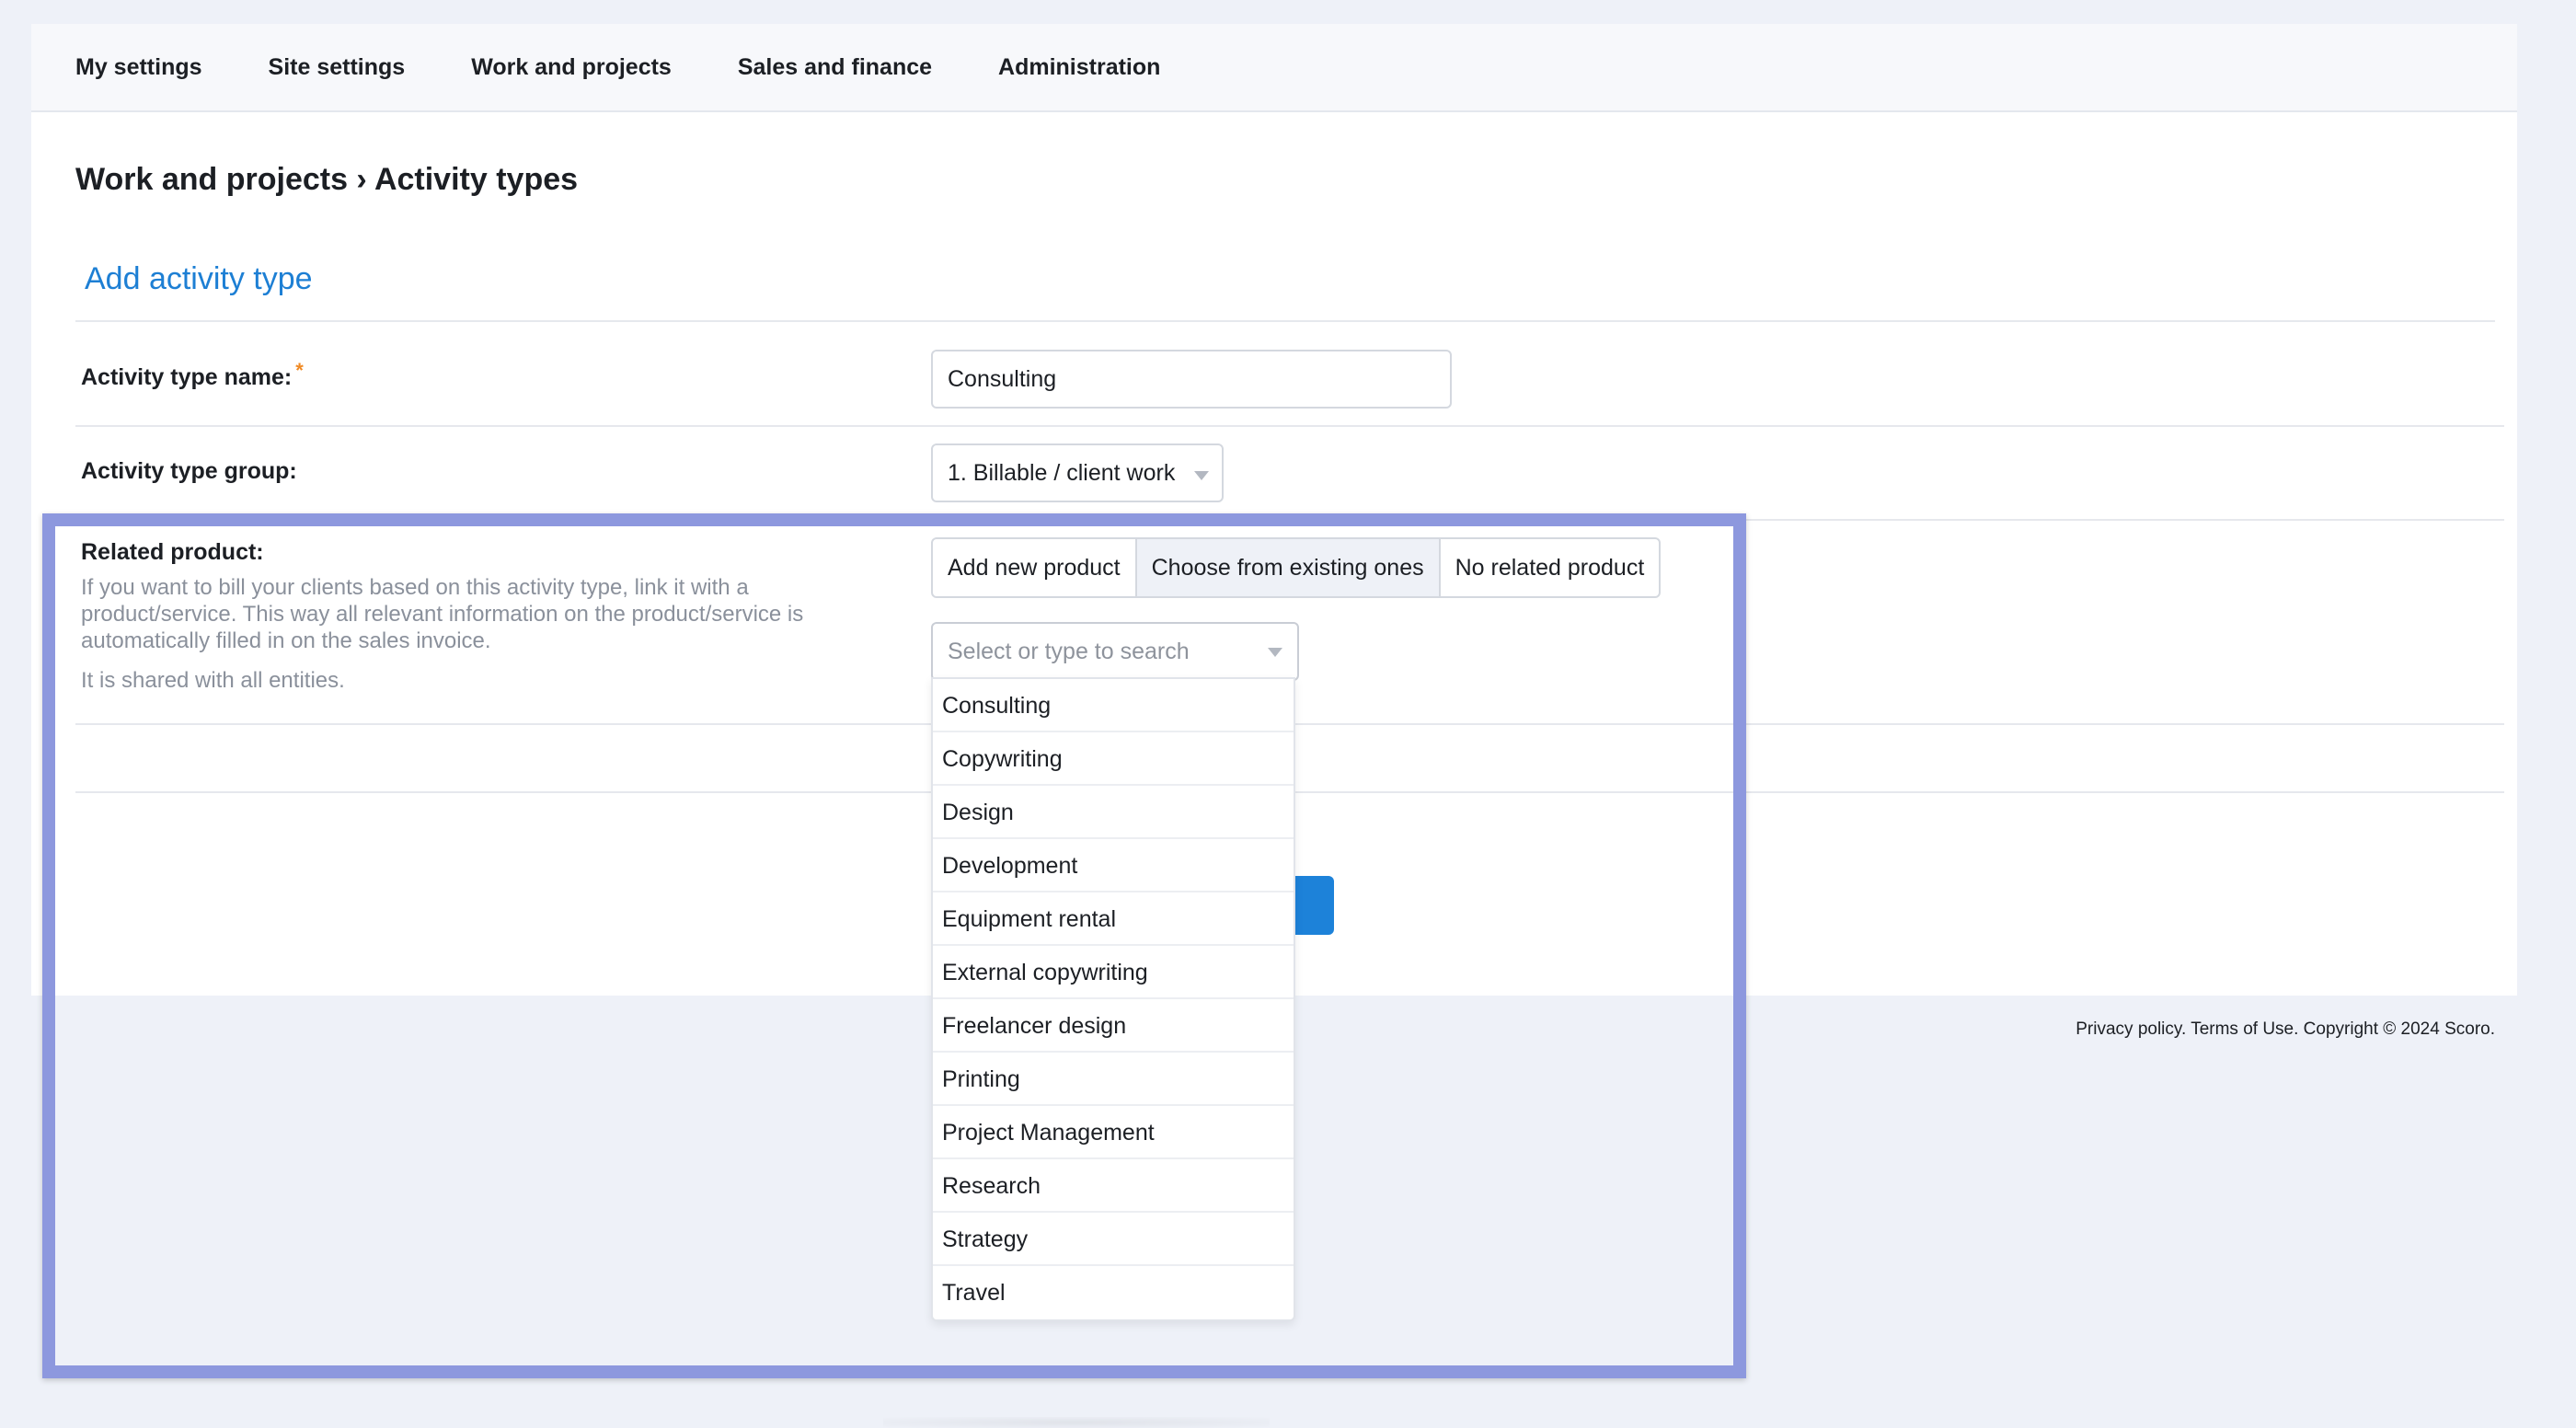 This screenshot has width=2576, height=1428. Describe the element at coordinates (213, 680) in the screenshot. I see `related-product-shared-note: It is shared with all entities.` at that location.